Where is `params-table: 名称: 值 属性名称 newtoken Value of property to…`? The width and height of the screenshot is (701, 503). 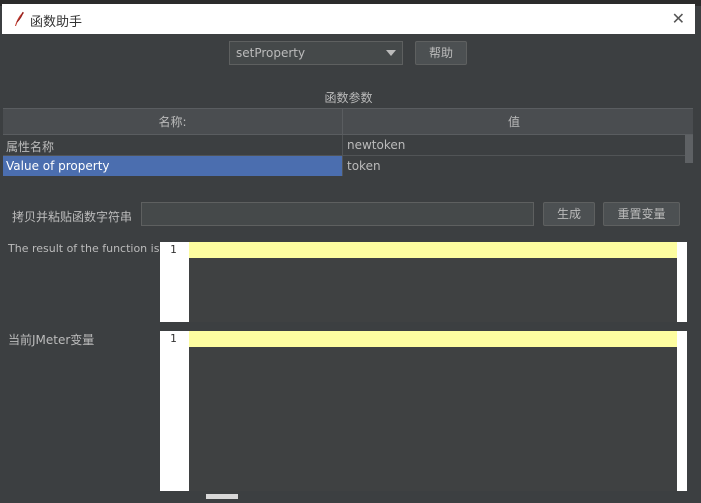 params-table: 名称: 值 属性名称 newtoken Value of property to… is located at coordinates (348, 142).